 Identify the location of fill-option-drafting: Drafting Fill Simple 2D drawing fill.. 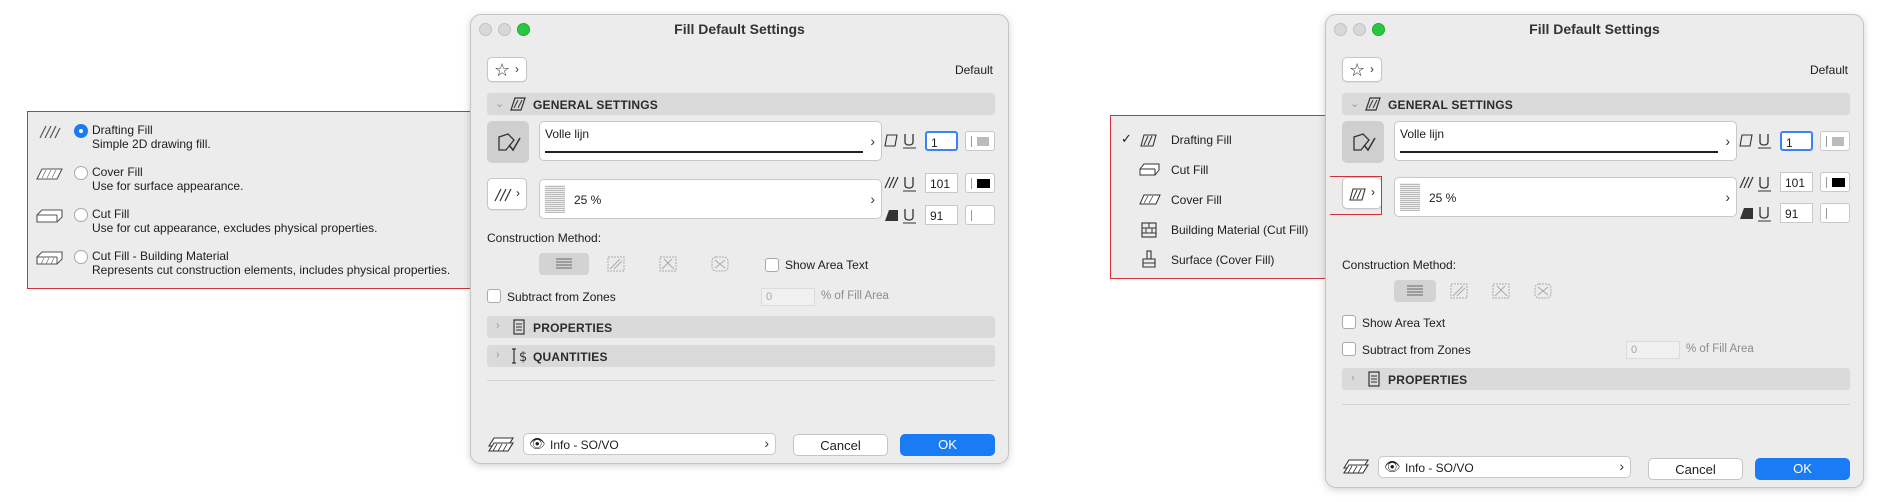
(253, 139).